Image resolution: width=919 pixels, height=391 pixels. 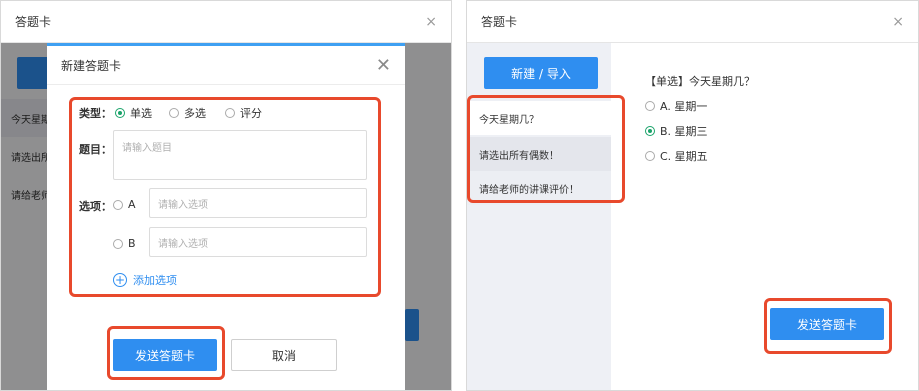 I want to click on right-send-card-button: 发送答题卡, so click(x=827, y=324).